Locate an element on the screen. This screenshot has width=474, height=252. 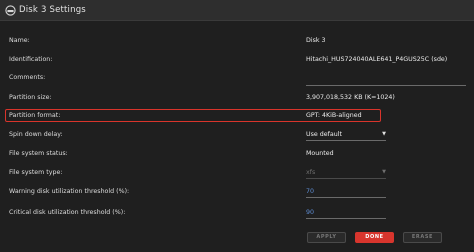
spin-down-row: Spin down delay: Use default ▼ is located at coordinates (237, 135).